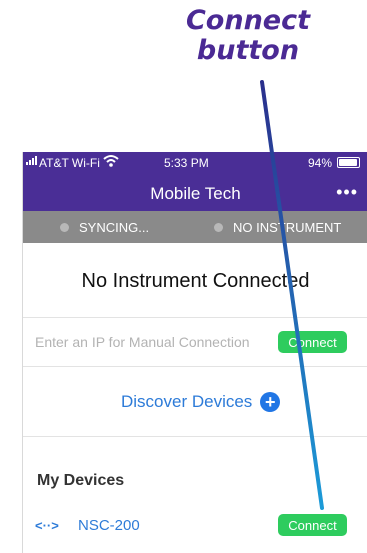 Image resolution: width=367 pixels, height=553 pixels. I want to click on battery-icon, so click(348, 162).